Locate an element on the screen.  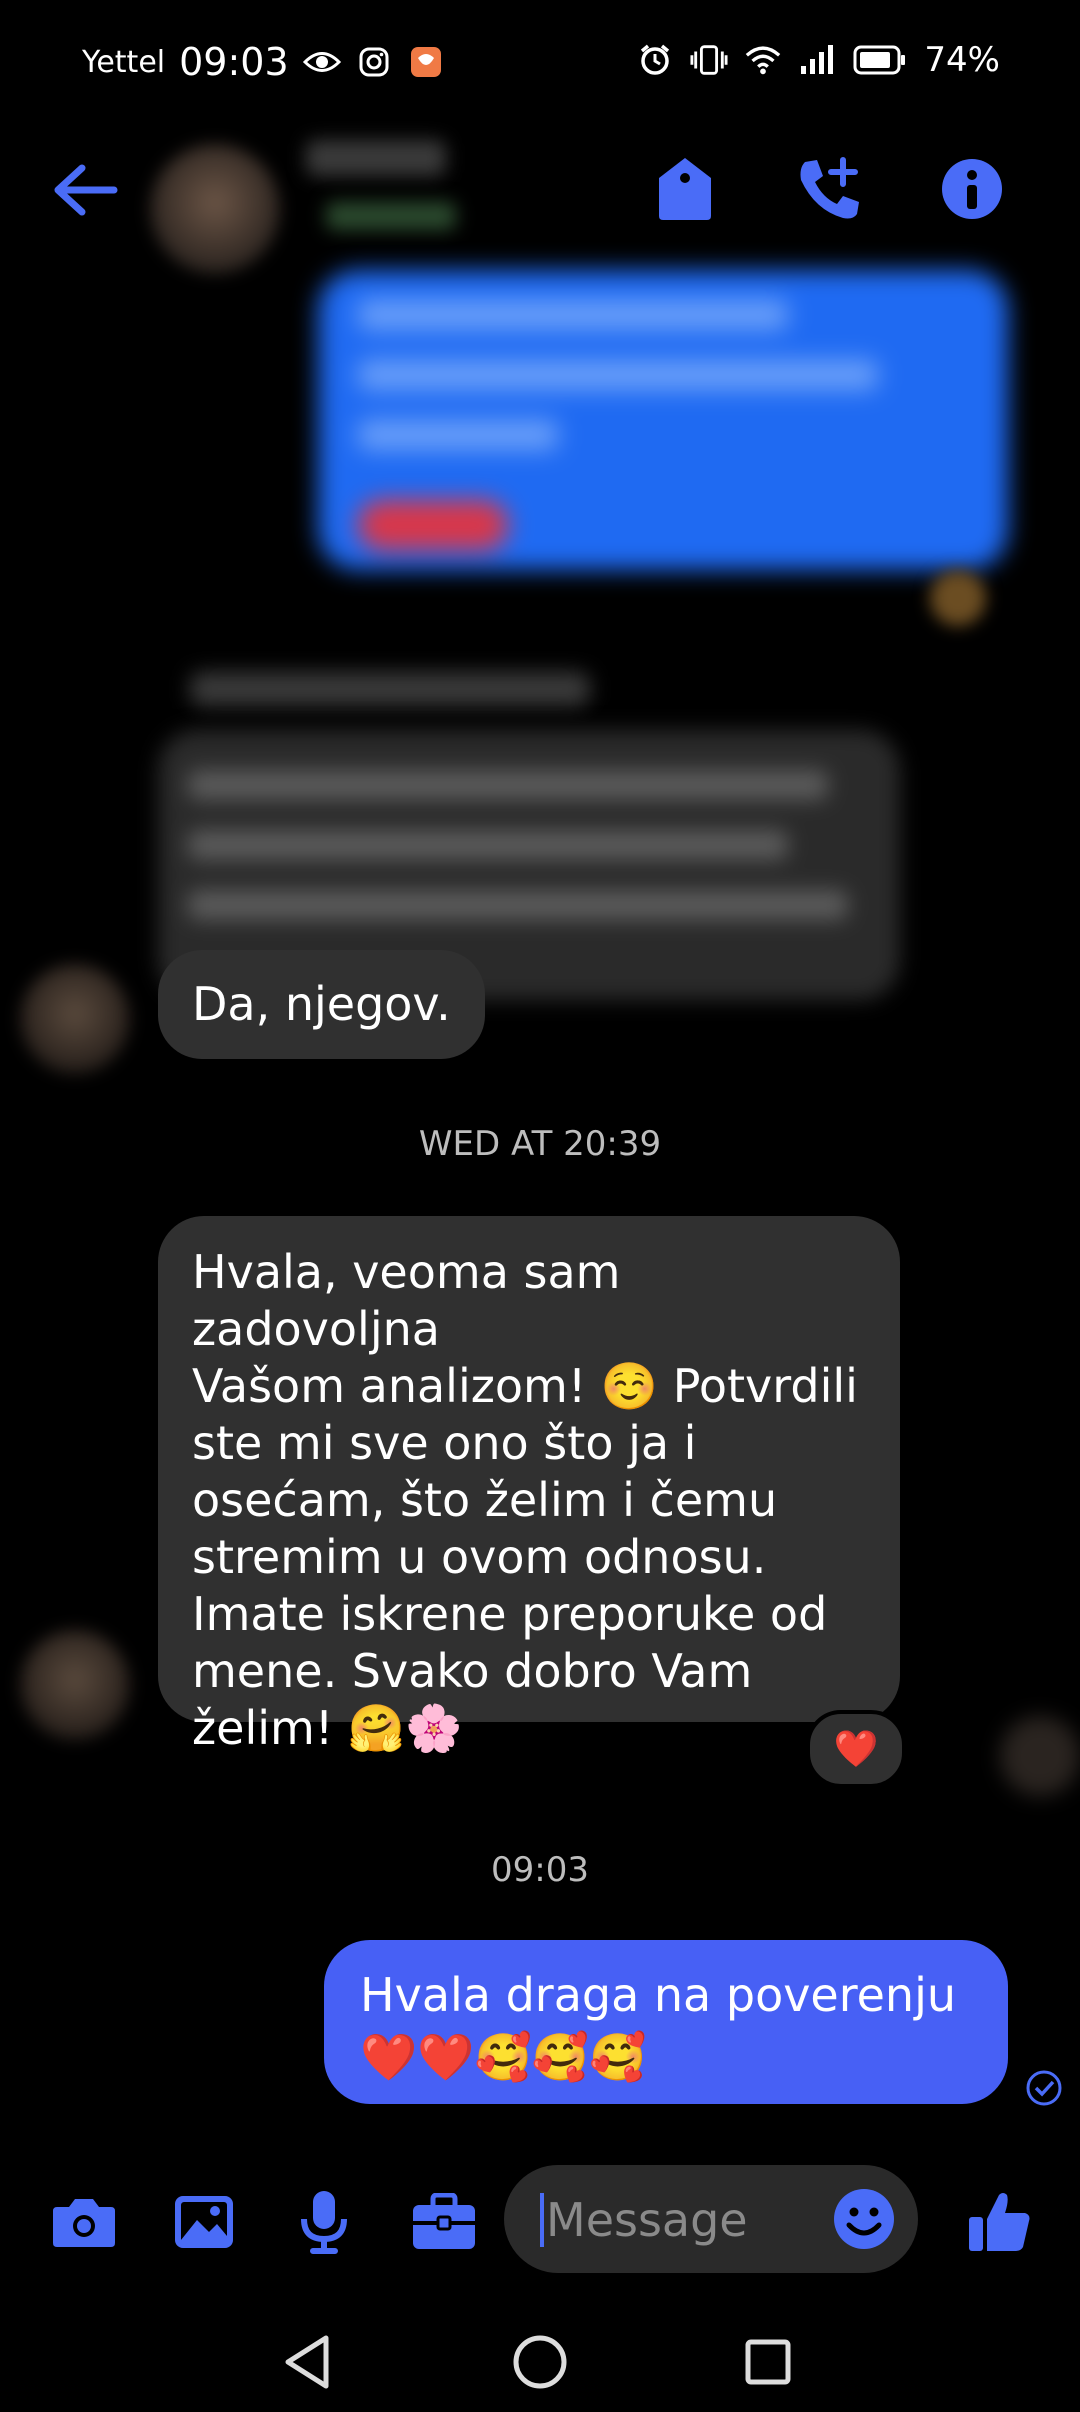
message-line: Imate iskrene preporuke od is located at coordinates (510, 1614).